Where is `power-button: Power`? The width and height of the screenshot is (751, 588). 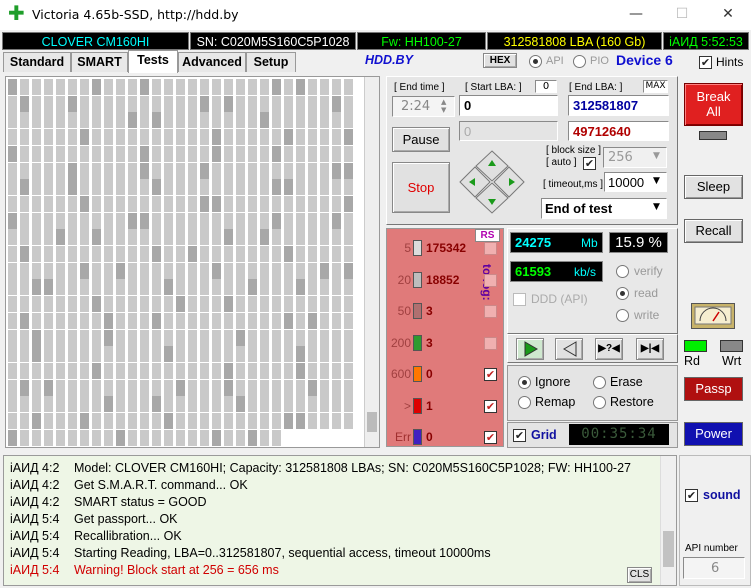 power-button: Power is located at coordinates (713, 434).